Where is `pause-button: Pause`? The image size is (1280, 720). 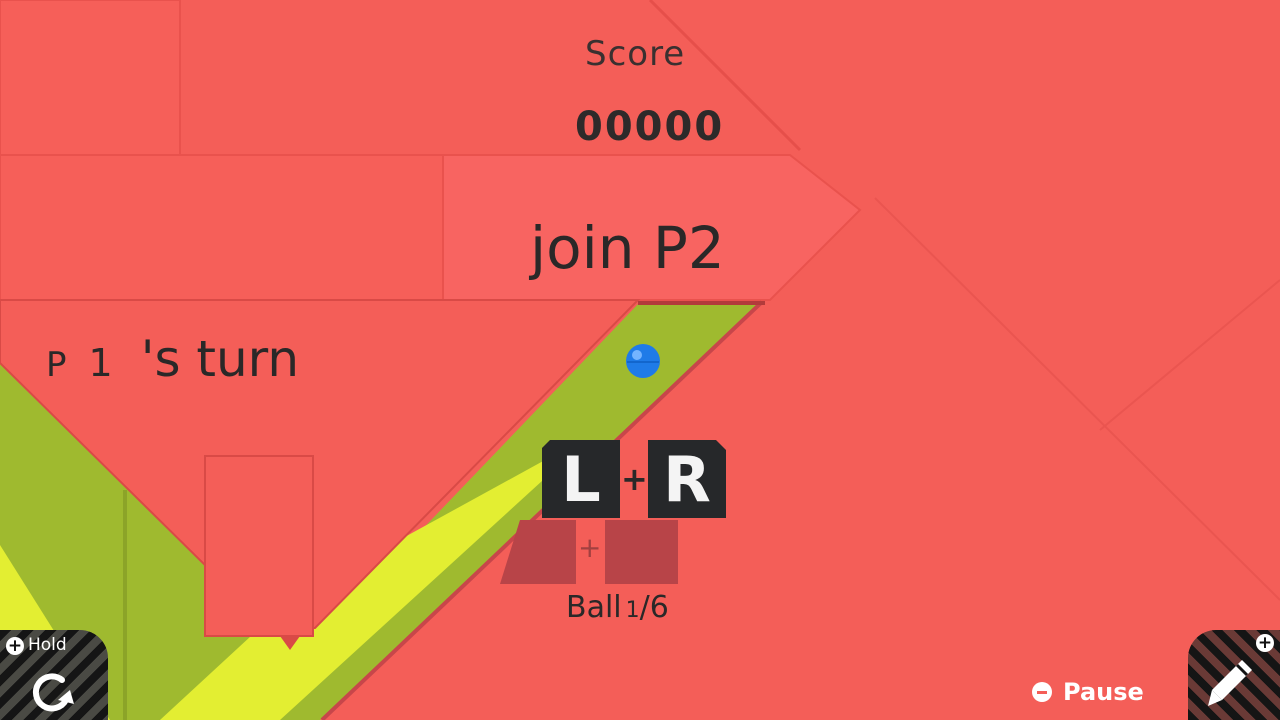 pause-button: Pause is located at coordinates (1088, 692).